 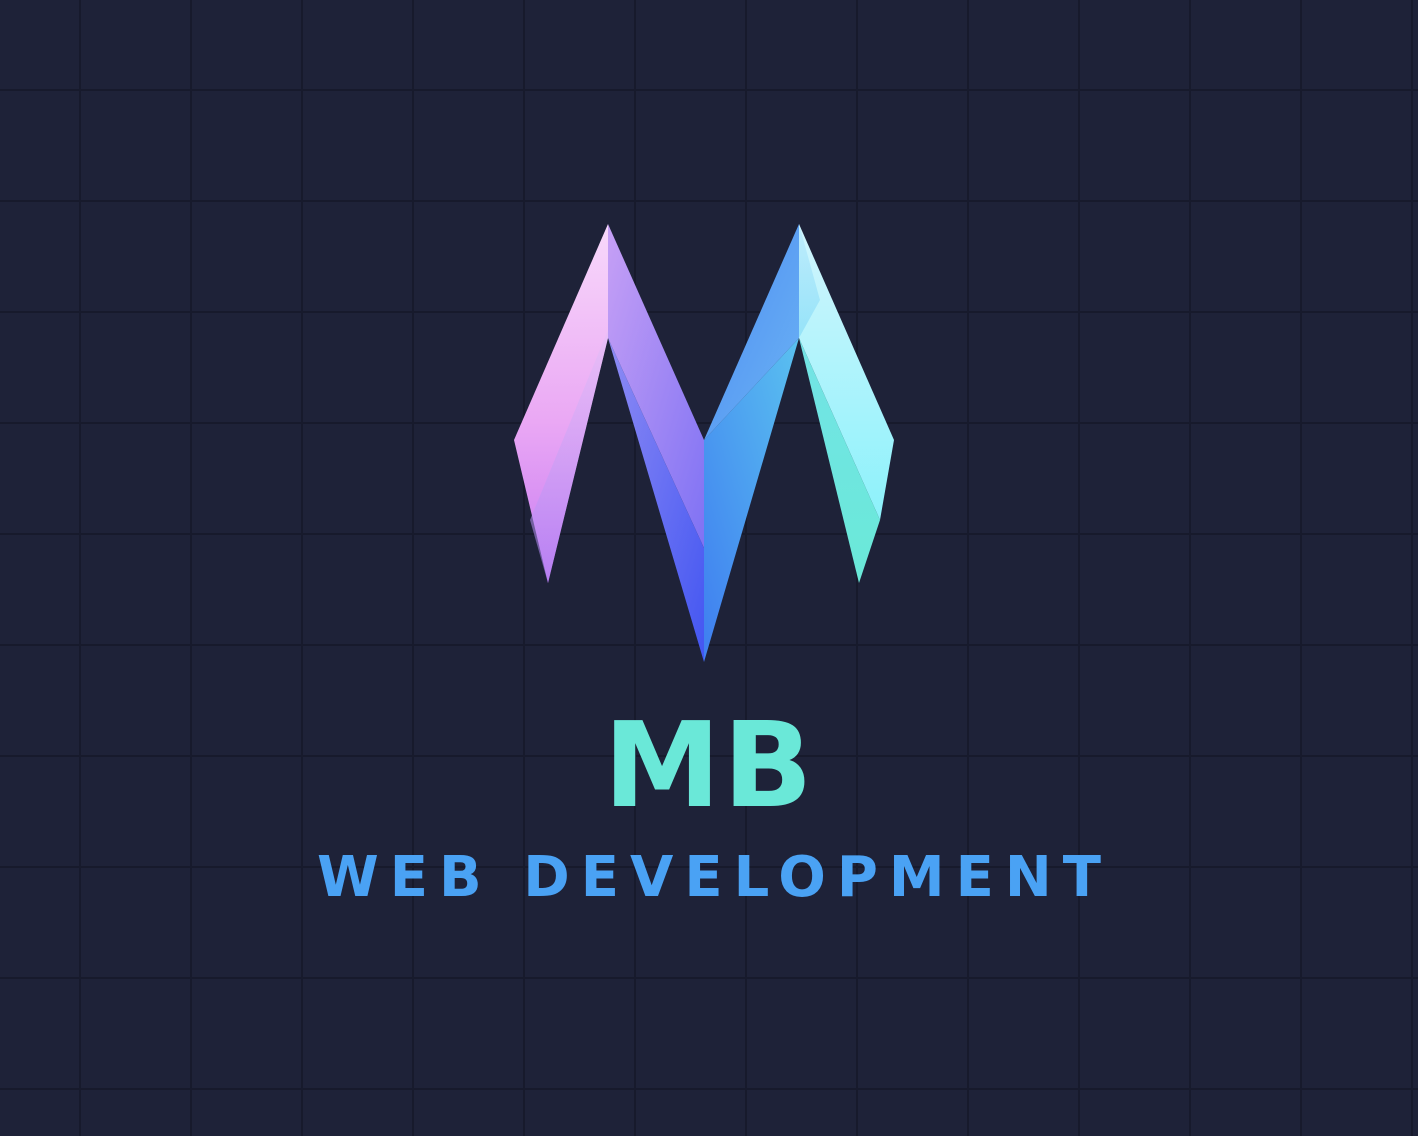 What do you see at coordinates (709, 765) in the screenshot?
I see `brand-name: MB` at bounding box center [709, 765].